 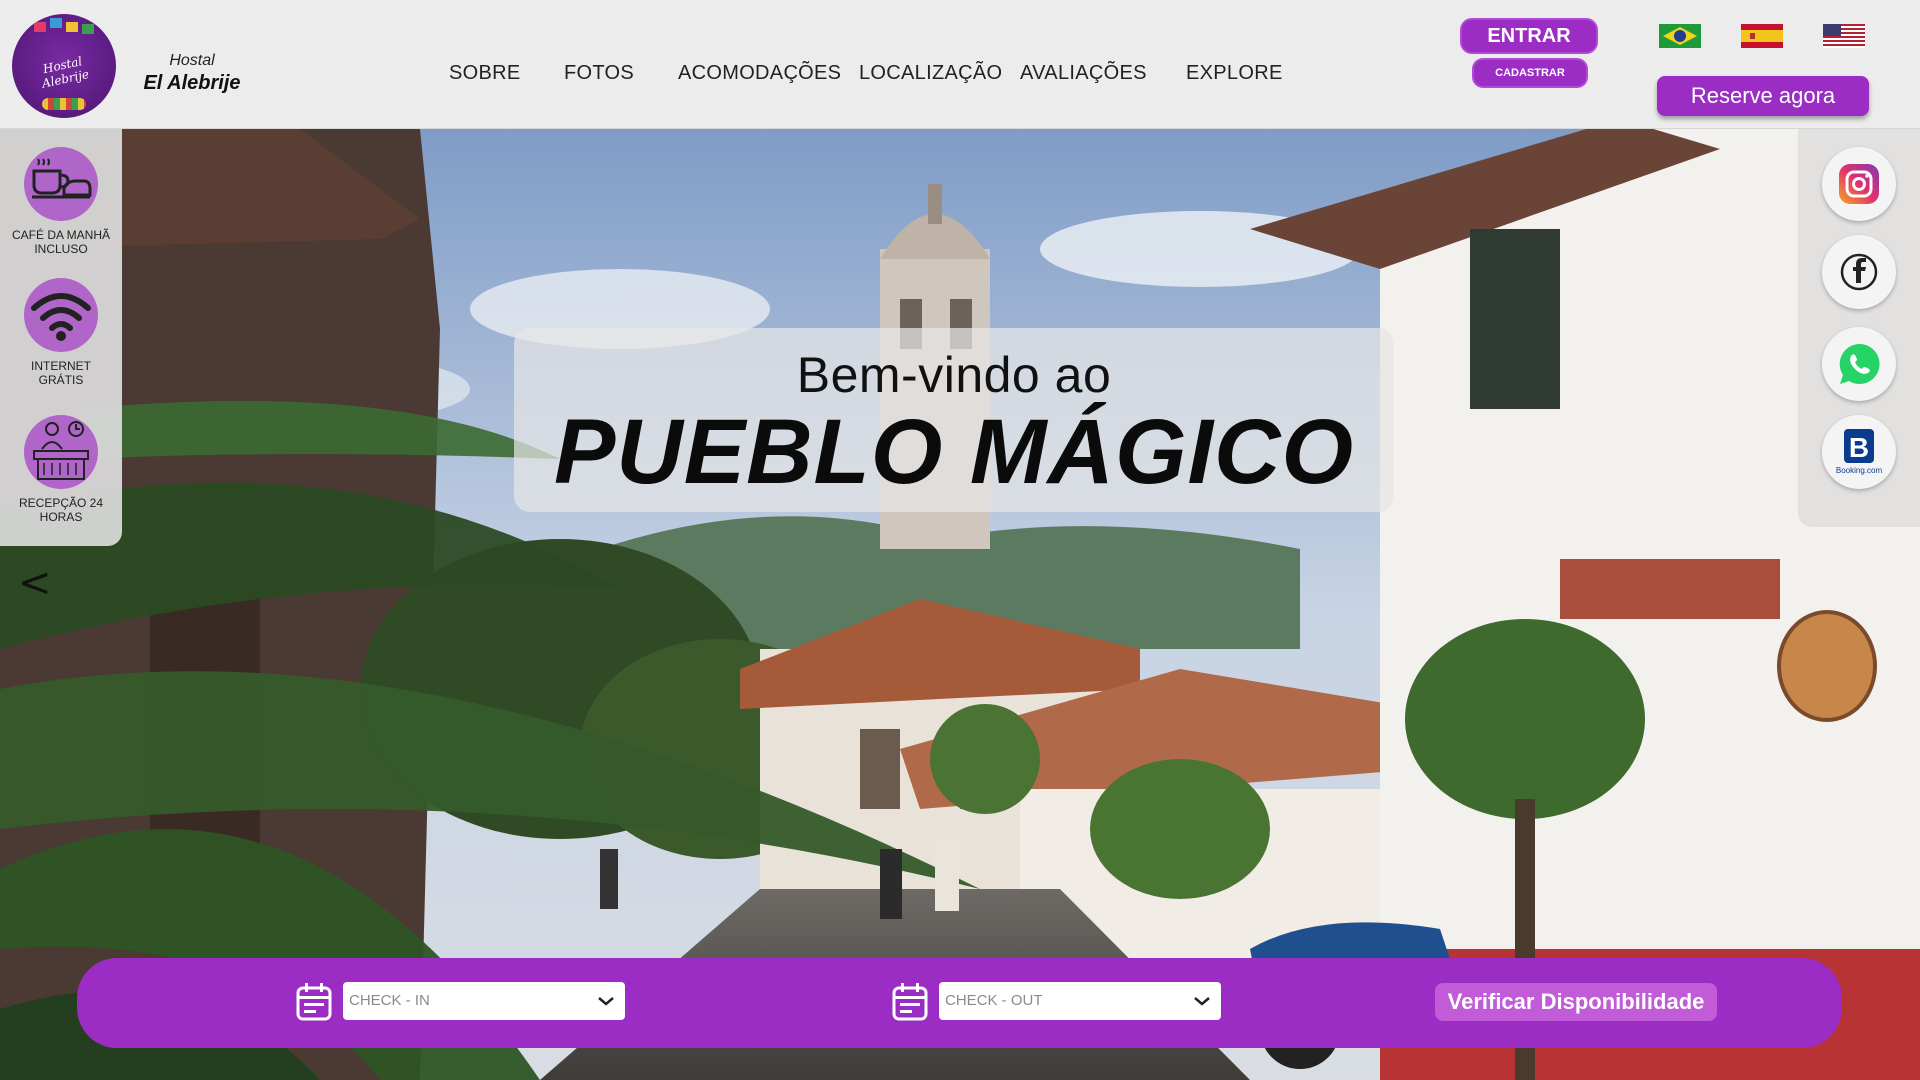 I want to click on welcome-line: Bem-vindo ao, so click(x=954, y=375).